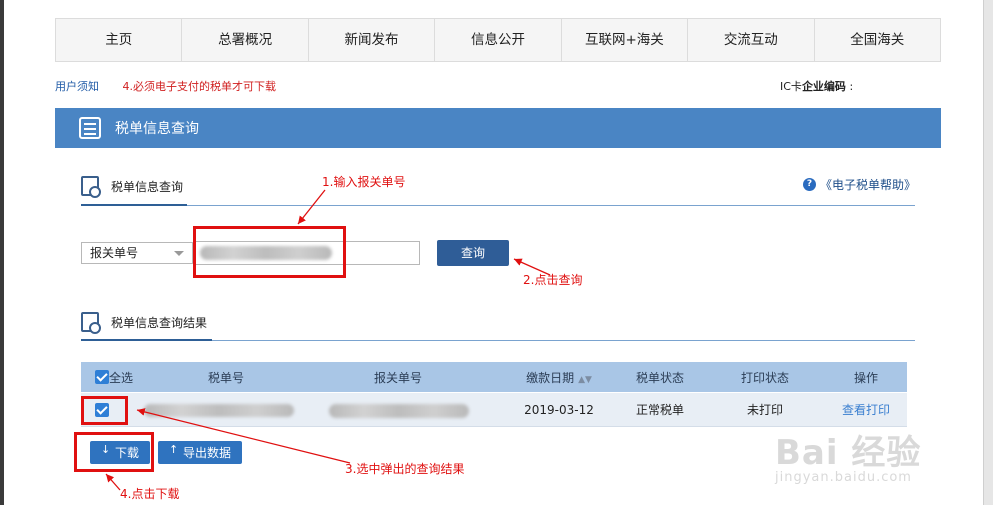  I want to click on annotation-box-checkbox, so click(104, 410).